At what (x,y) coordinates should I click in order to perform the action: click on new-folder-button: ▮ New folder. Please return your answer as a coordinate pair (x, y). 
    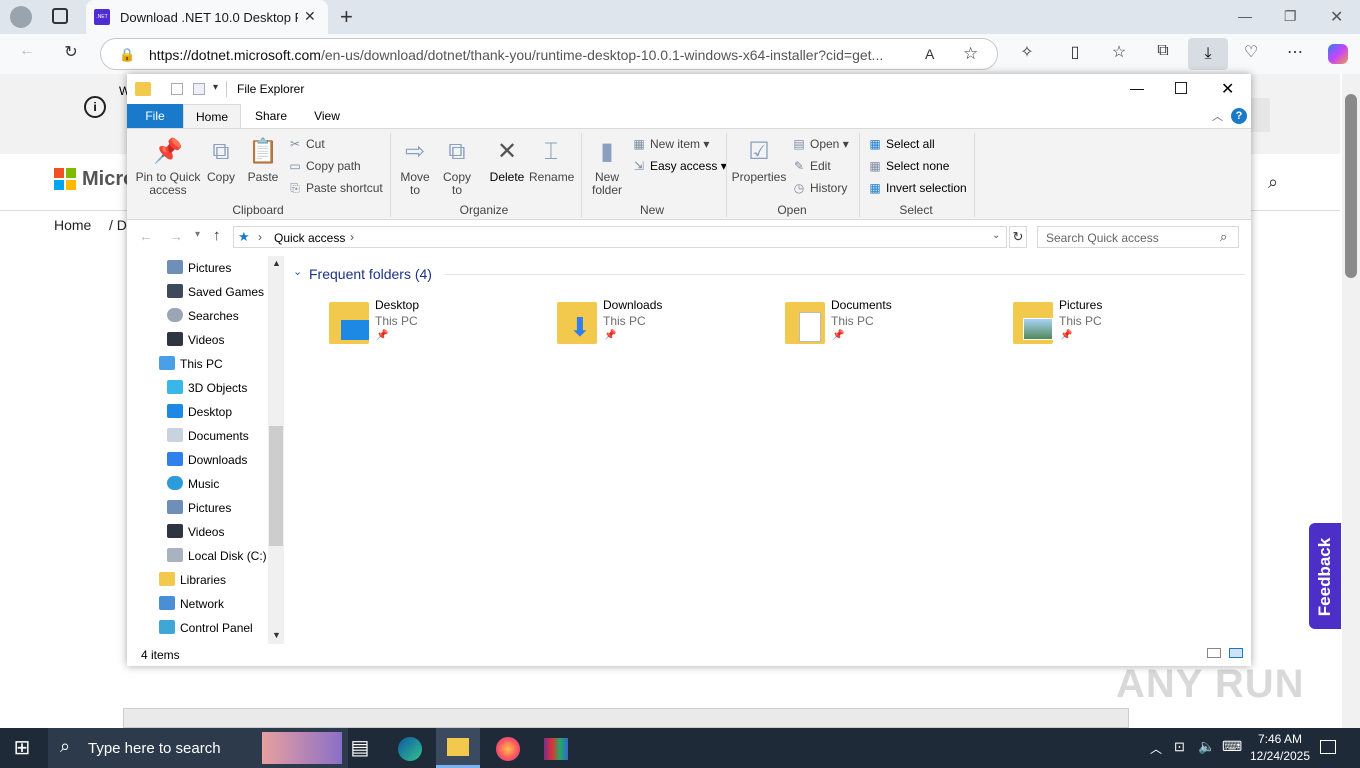
    Looking at the image, I should click on (607, 167).